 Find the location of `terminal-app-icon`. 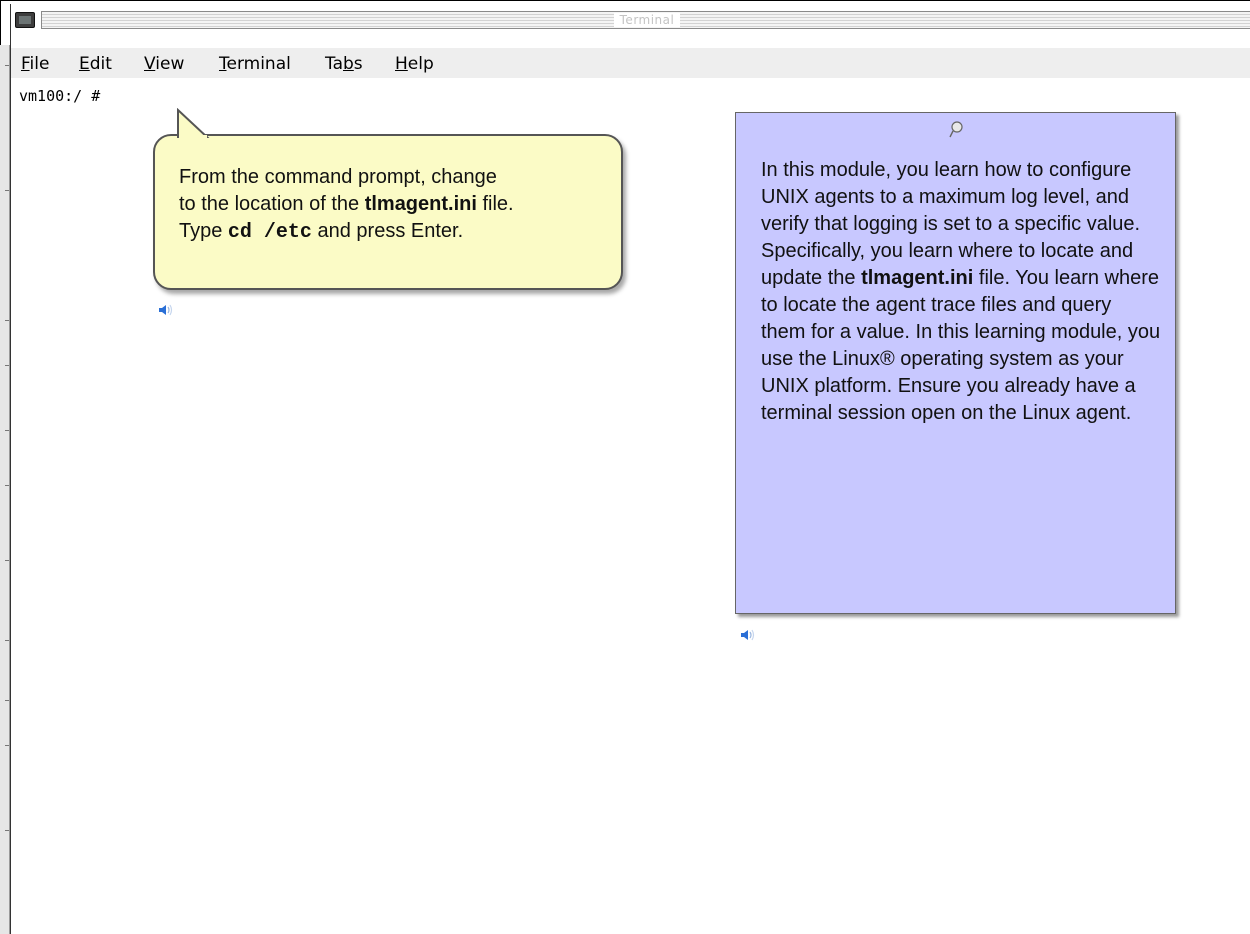

terminal-app-icon is located at coordinates (25, 20).